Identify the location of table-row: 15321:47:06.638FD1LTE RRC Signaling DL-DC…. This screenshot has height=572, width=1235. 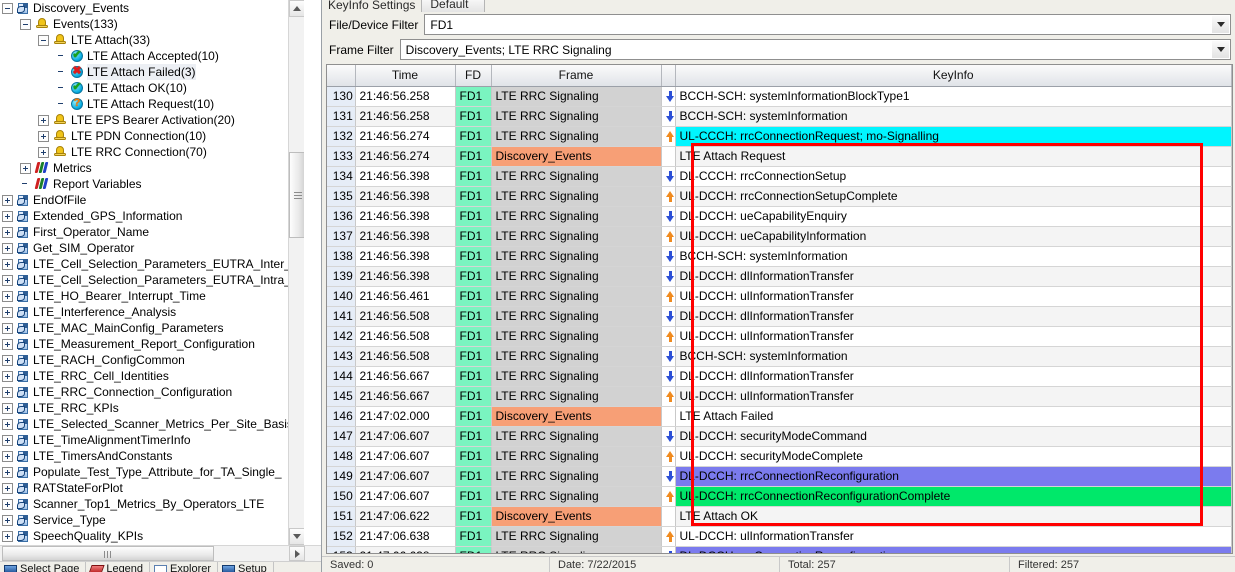
(779, 549).